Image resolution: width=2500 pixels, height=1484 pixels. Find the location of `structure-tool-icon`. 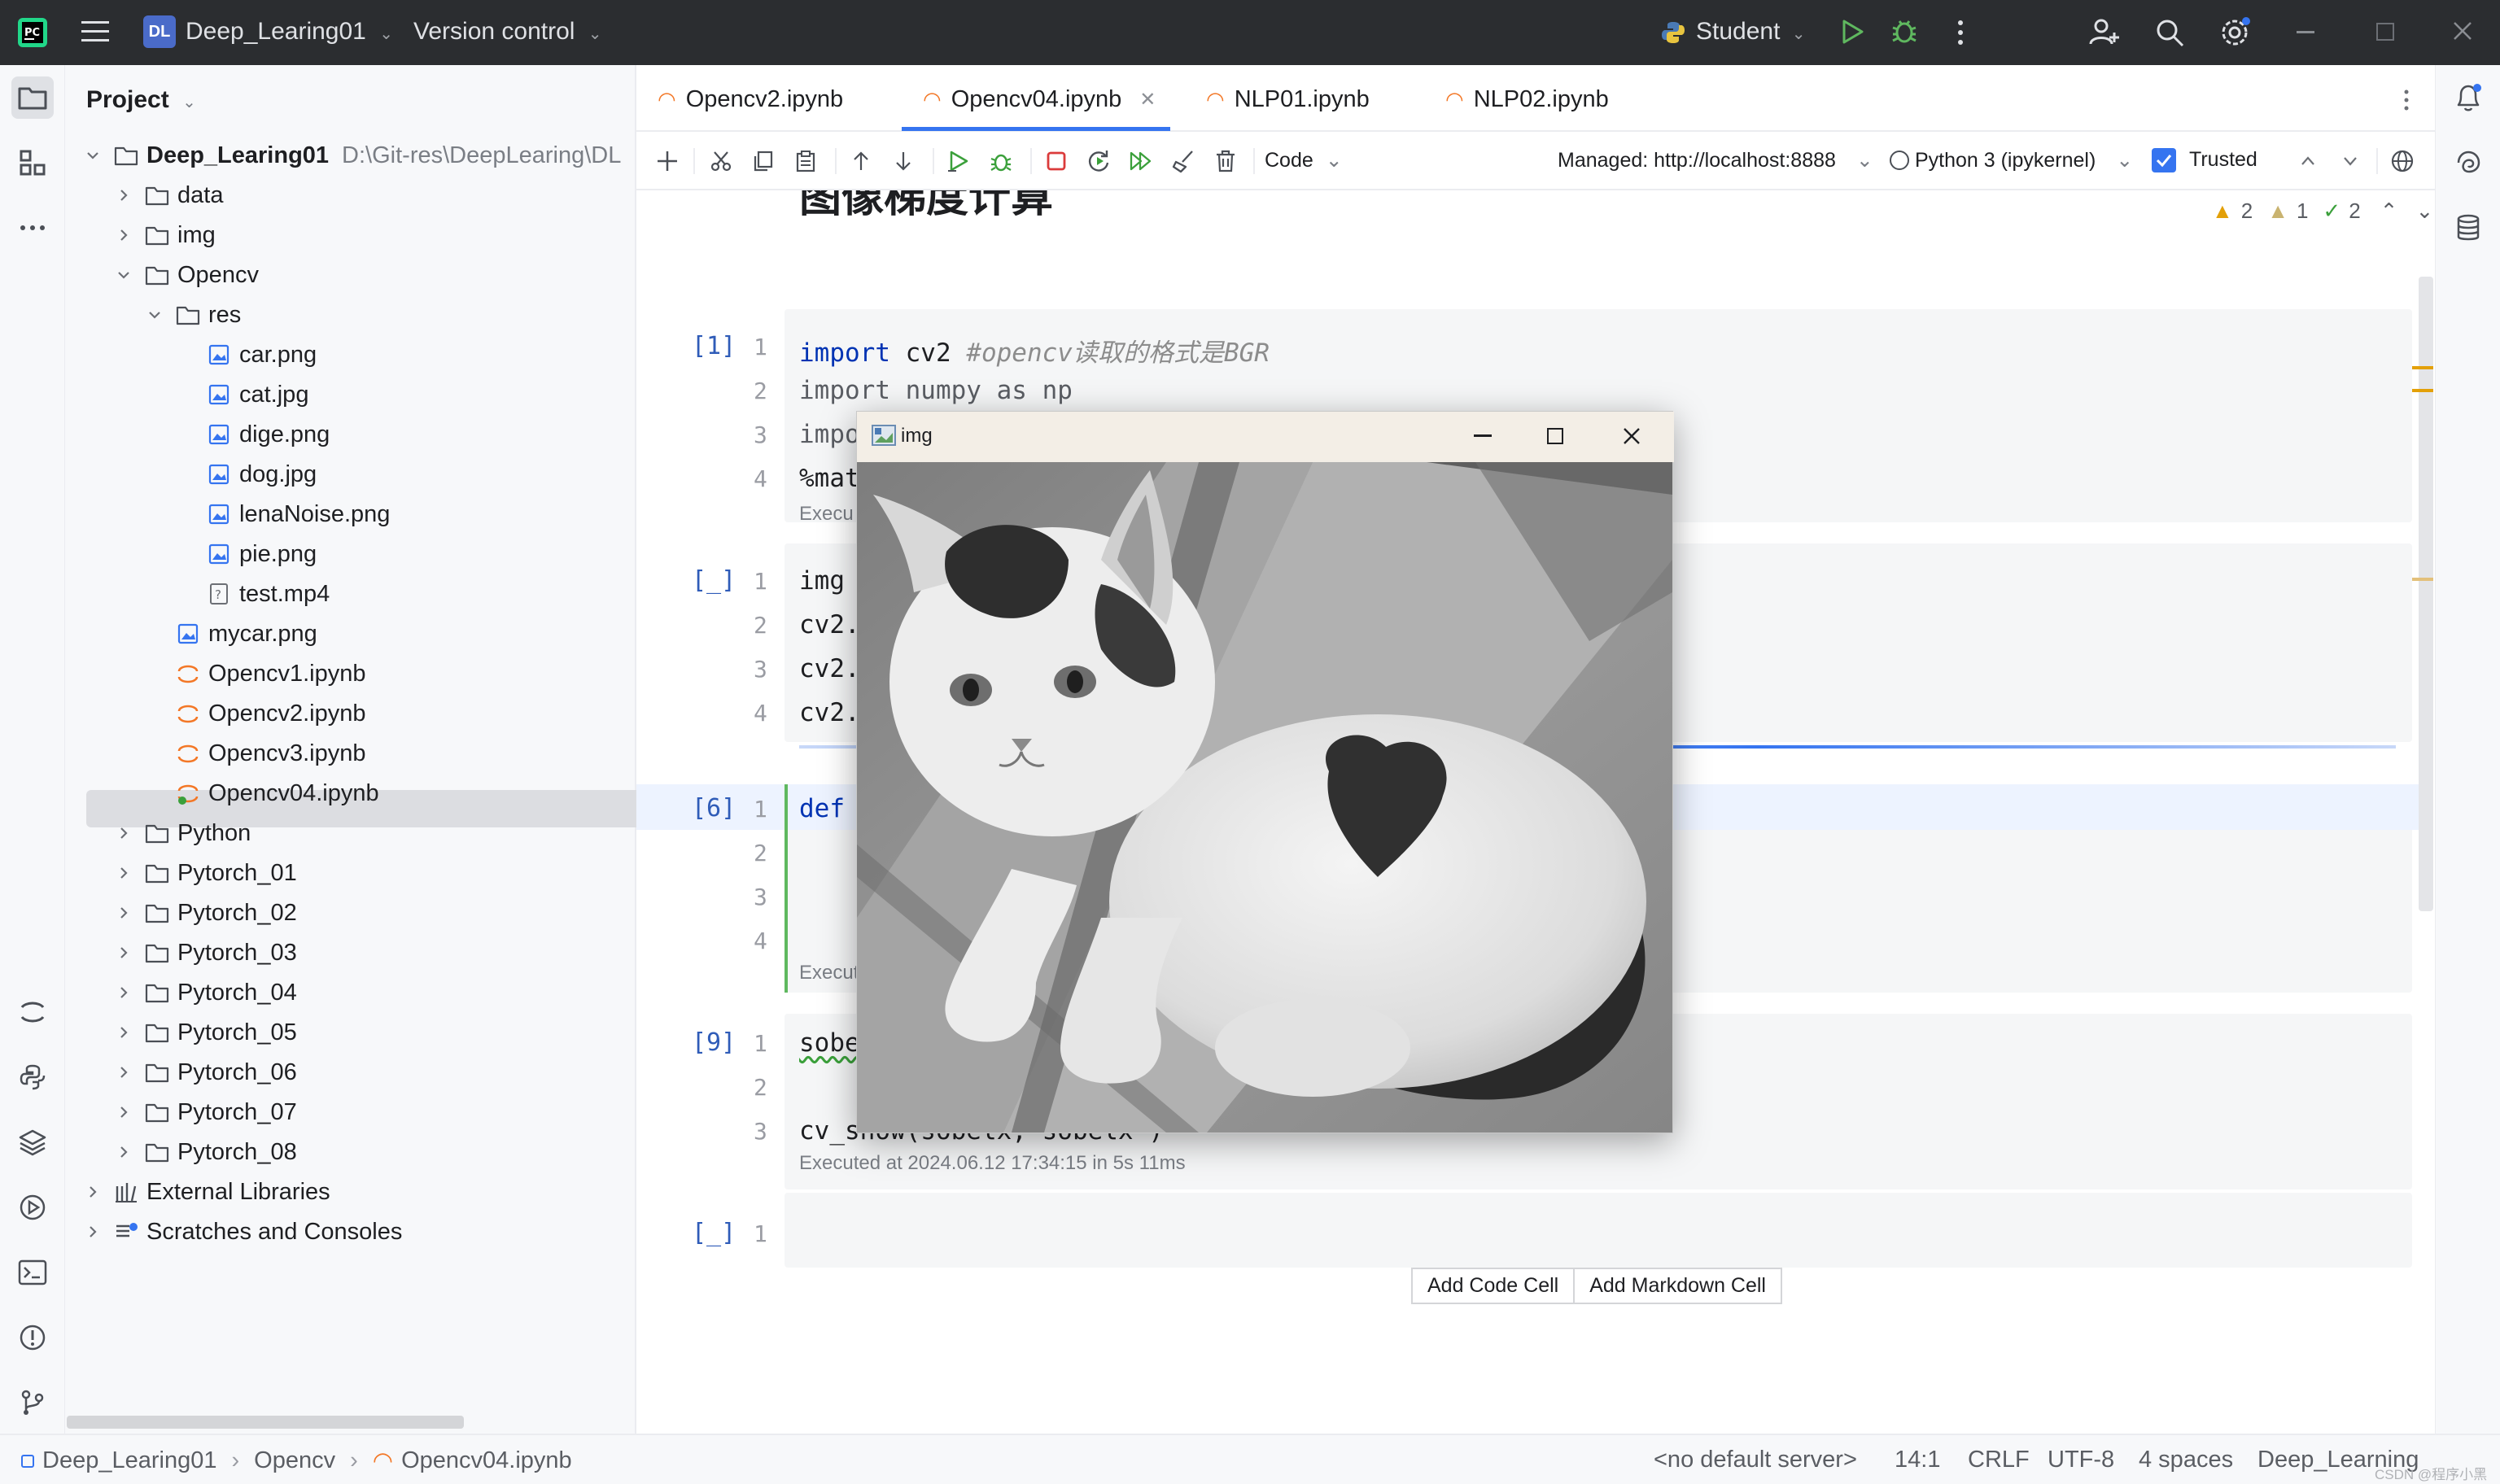

structure-tool-icon is located at coordinates (32, 163).